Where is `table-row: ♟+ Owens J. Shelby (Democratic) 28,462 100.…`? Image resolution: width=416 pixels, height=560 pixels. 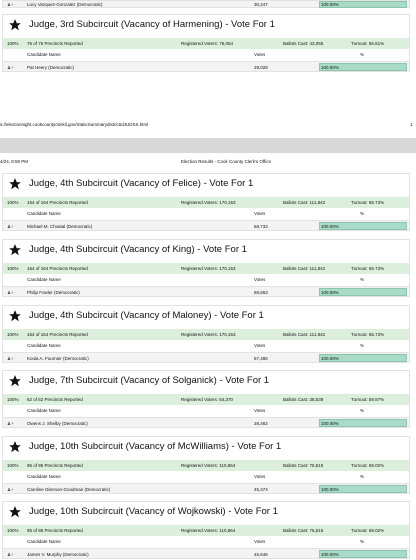
table-row: ♟+ Owens J. Shelby (Democratic) 28,462 100.… is located at coordinates (206, 422).